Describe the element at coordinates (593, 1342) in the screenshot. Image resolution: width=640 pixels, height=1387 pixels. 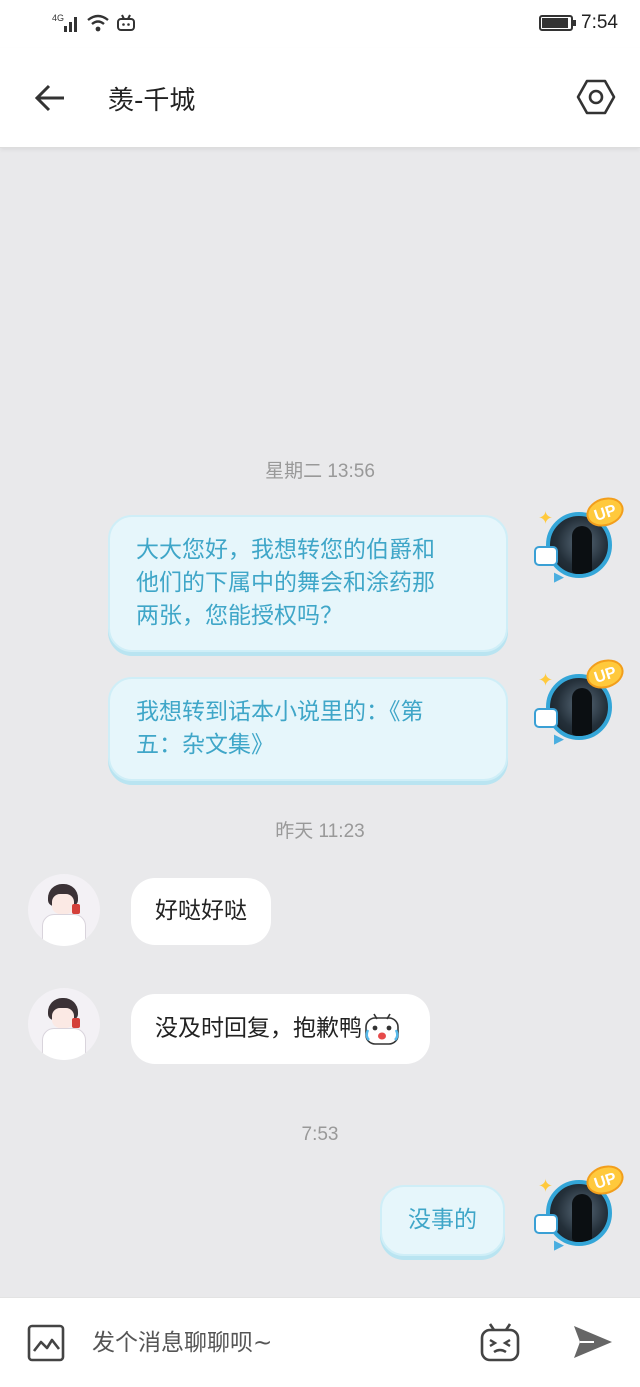
I see `send-icon` at that location.